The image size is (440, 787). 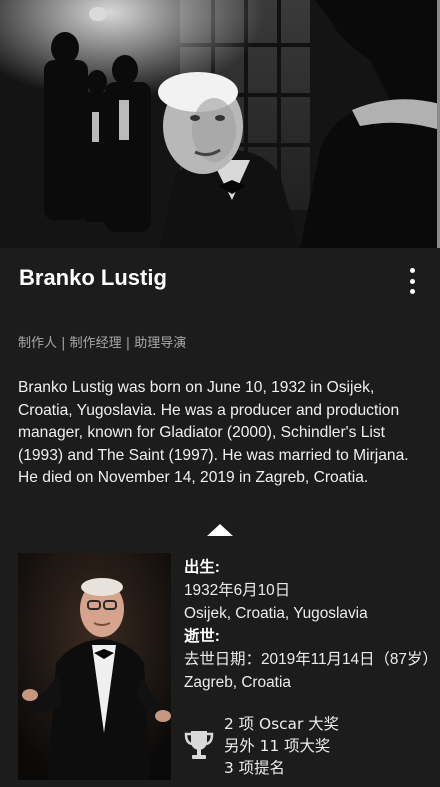 I want to click on trophy-icon, so click(x=199, y=745).